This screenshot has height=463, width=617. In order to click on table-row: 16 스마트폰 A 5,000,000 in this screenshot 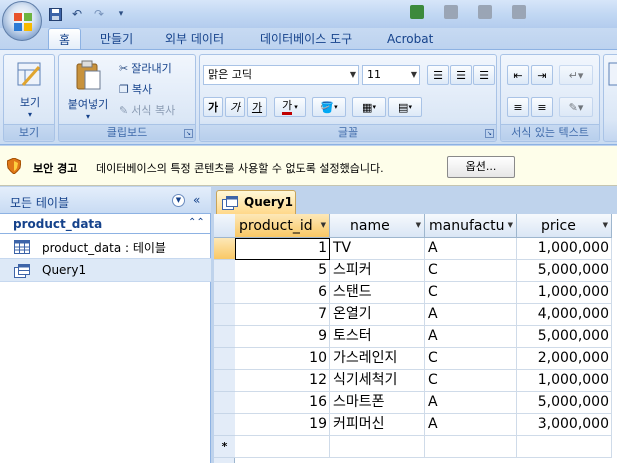, I will do `click(415, 403)`.